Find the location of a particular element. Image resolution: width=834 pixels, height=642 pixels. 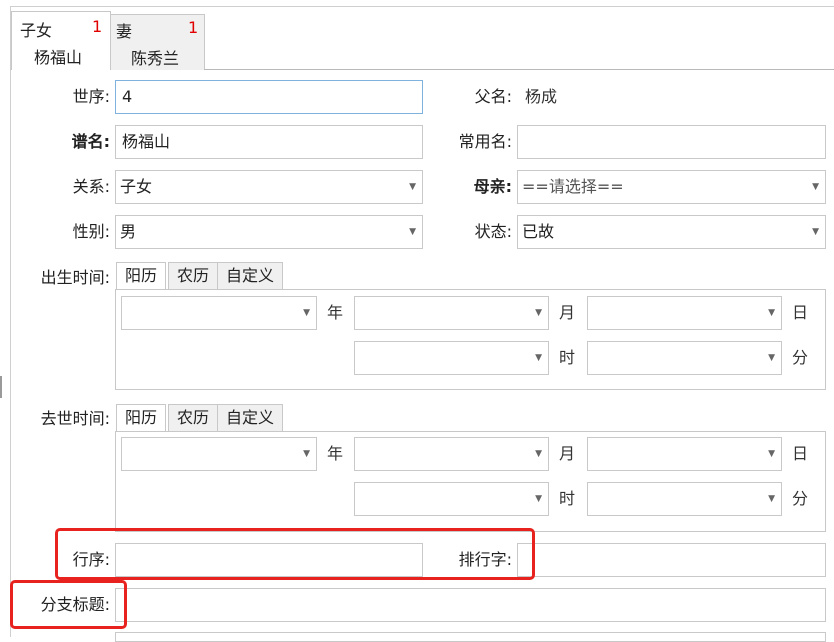

death-hour-select: ▼ is located at coordinates (451, 499).